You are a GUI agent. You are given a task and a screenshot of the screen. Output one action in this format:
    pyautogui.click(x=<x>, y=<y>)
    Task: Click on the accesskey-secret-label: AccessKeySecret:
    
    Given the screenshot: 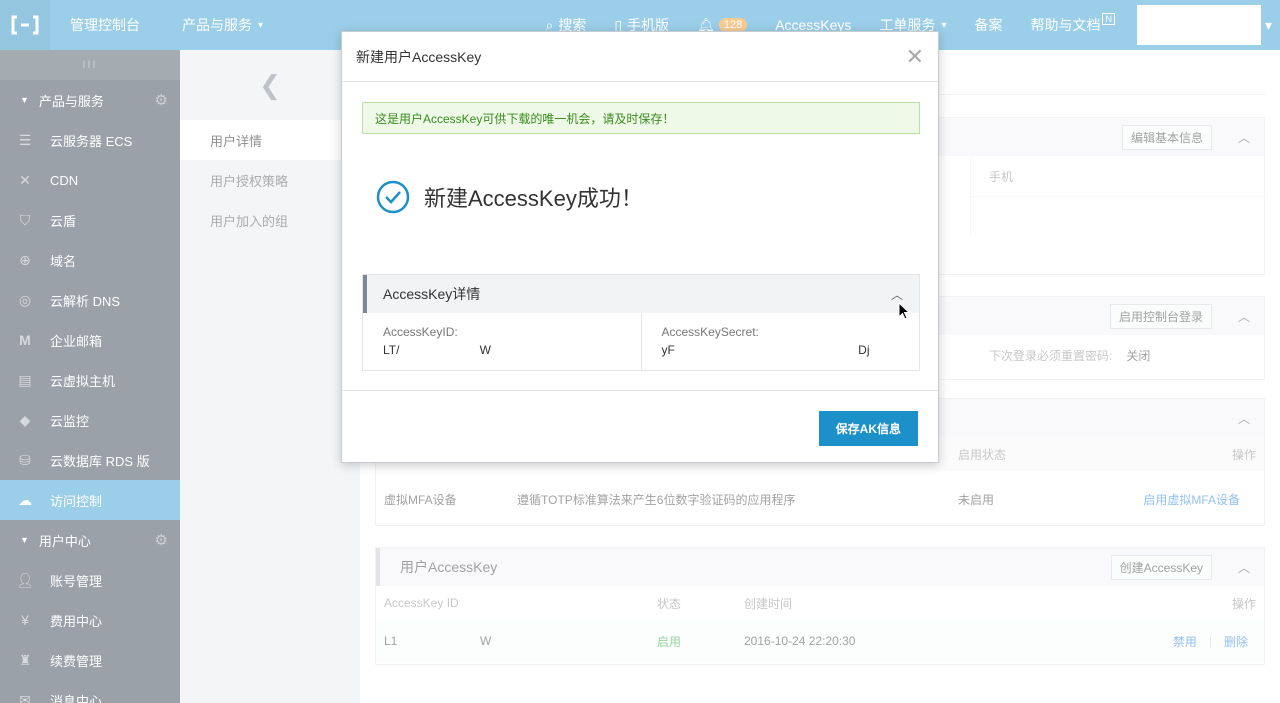 What is the action you would take?
    pyautogui.click(x=710, y=332)
    